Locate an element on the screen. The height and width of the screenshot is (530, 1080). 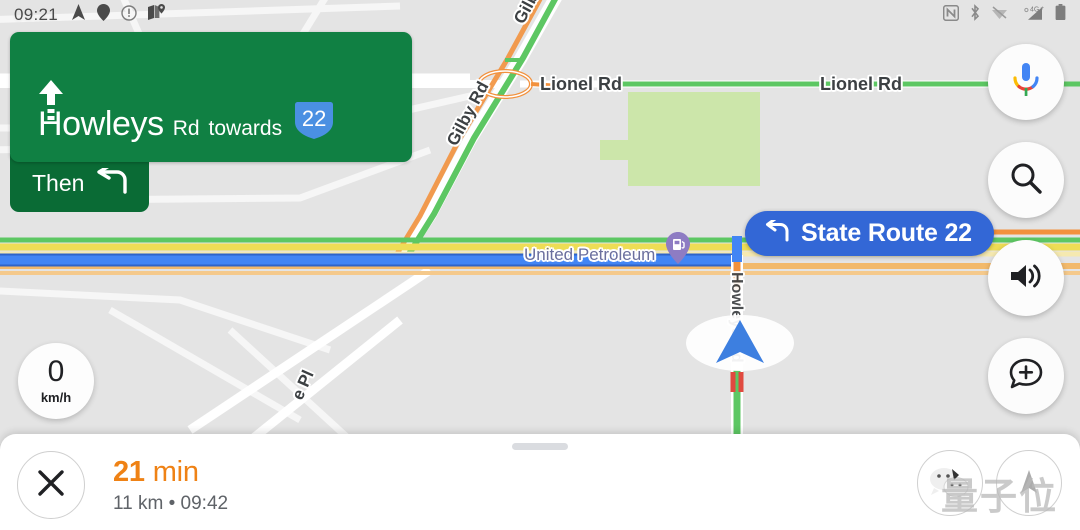
bluetooth-icon is located at coordinates (975, 15).